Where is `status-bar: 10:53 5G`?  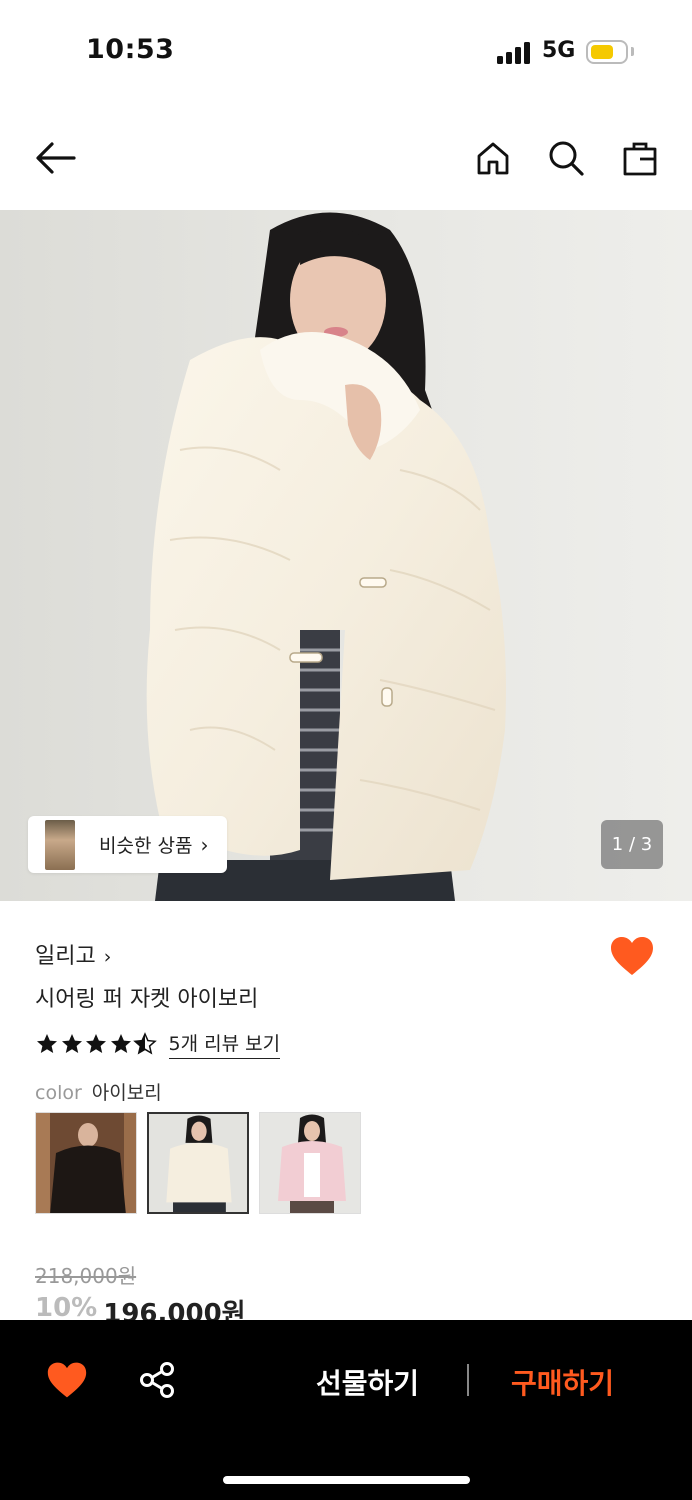
status-bar: 10:53 5G is located at coordinates (346, 50).